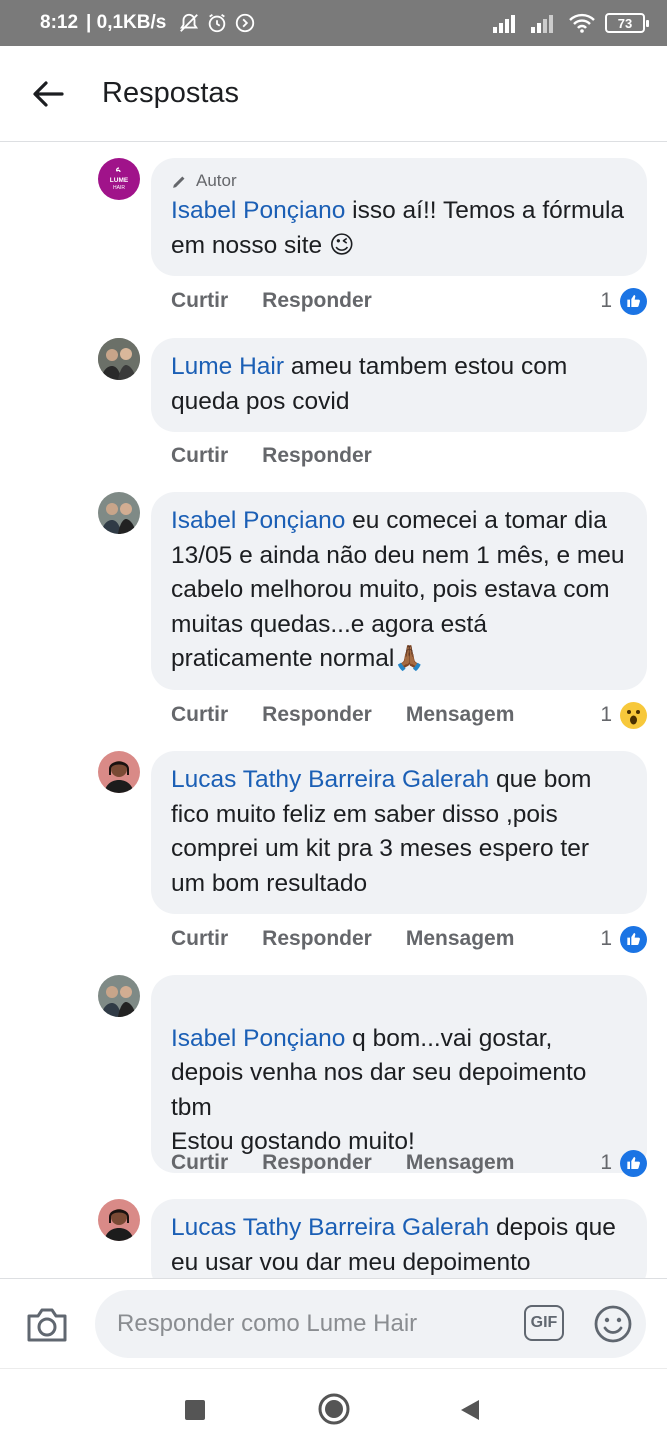  I want to click on status-bar: 8:12 | 0,1KB/s 73, so click(333, 23).